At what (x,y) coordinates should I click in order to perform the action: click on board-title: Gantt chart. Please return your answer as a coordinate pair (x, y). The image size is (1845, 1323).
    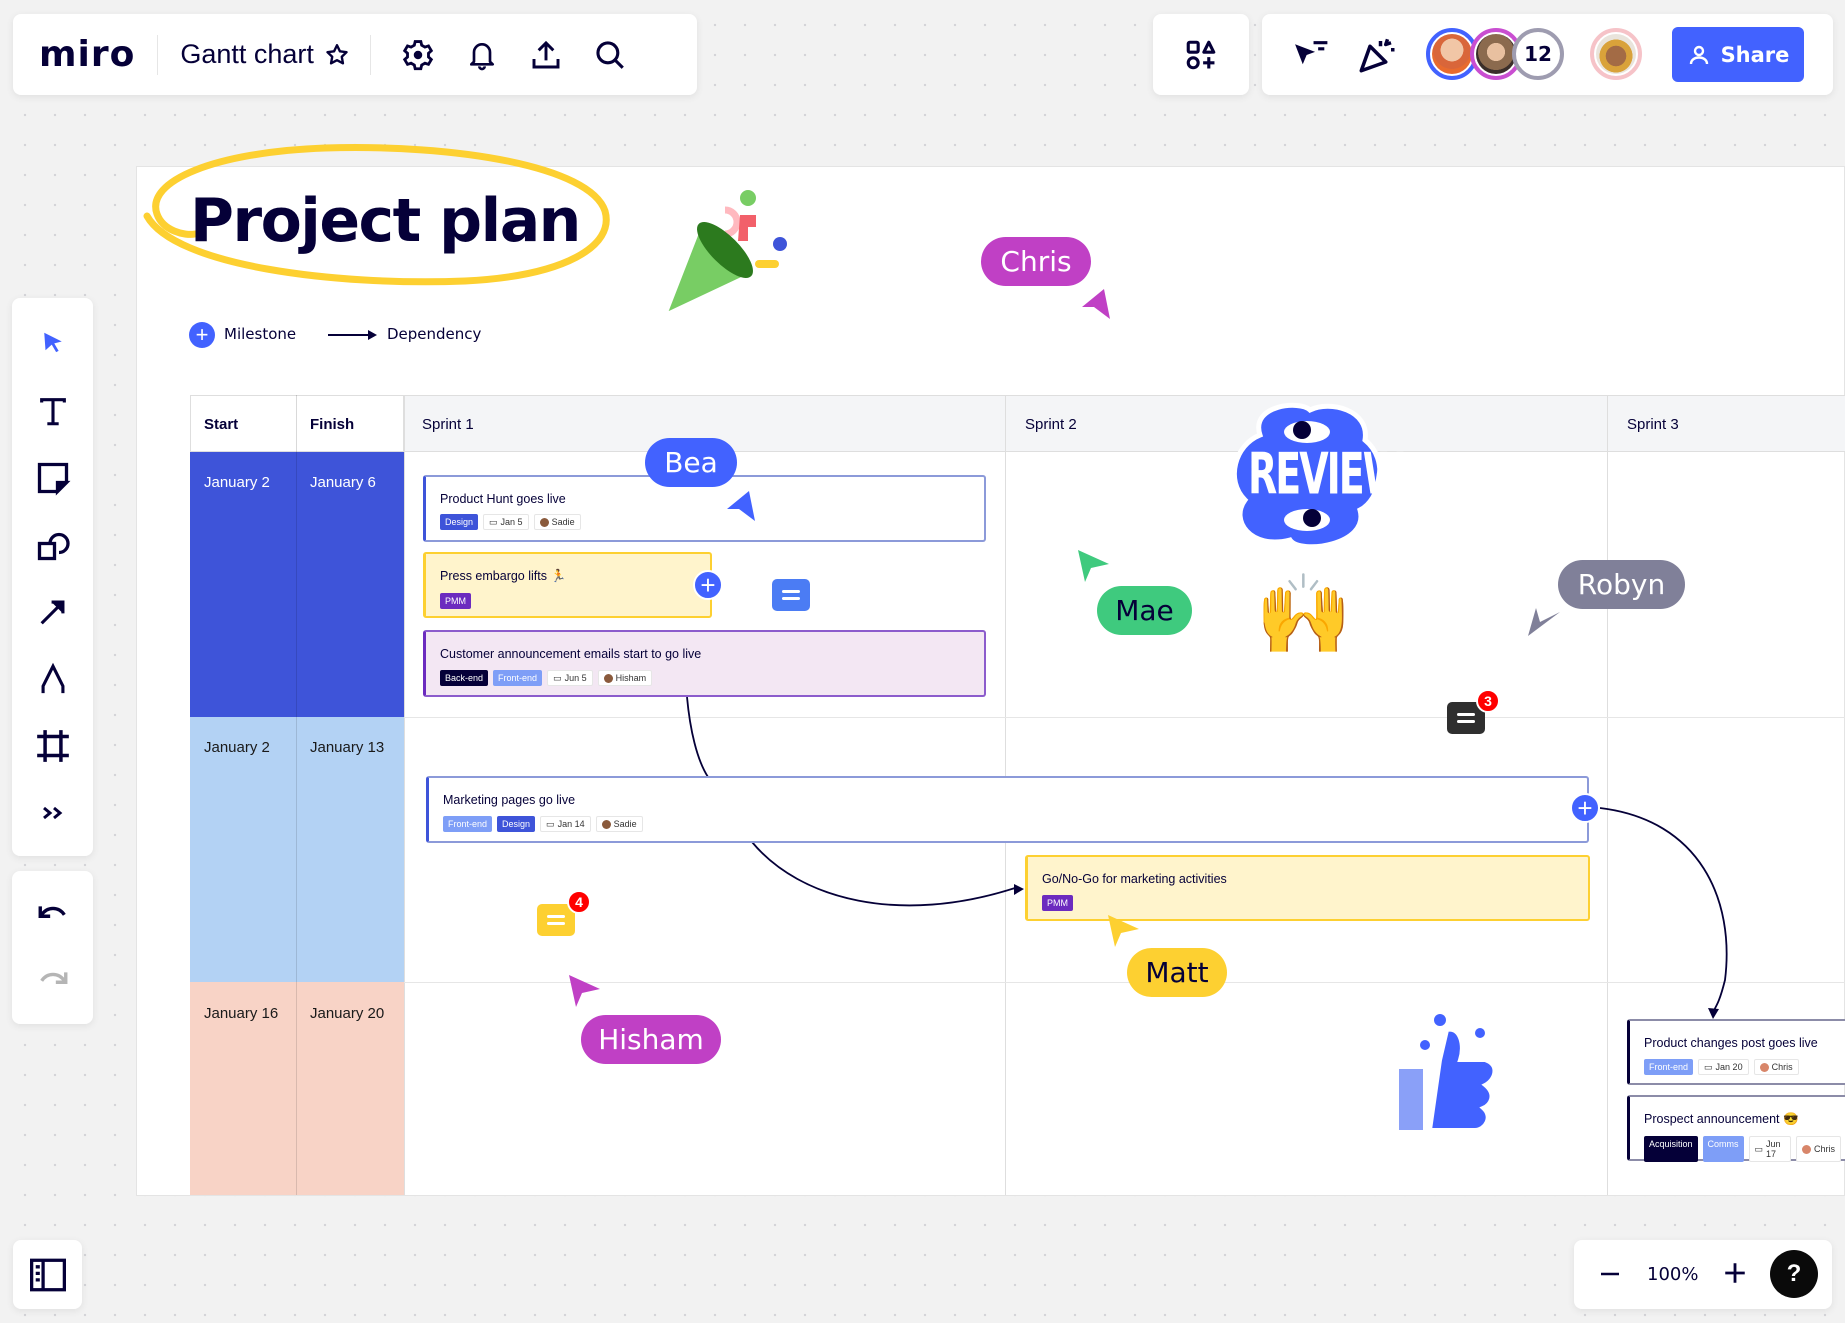
    Looking at the image, I should click on (247, 54).